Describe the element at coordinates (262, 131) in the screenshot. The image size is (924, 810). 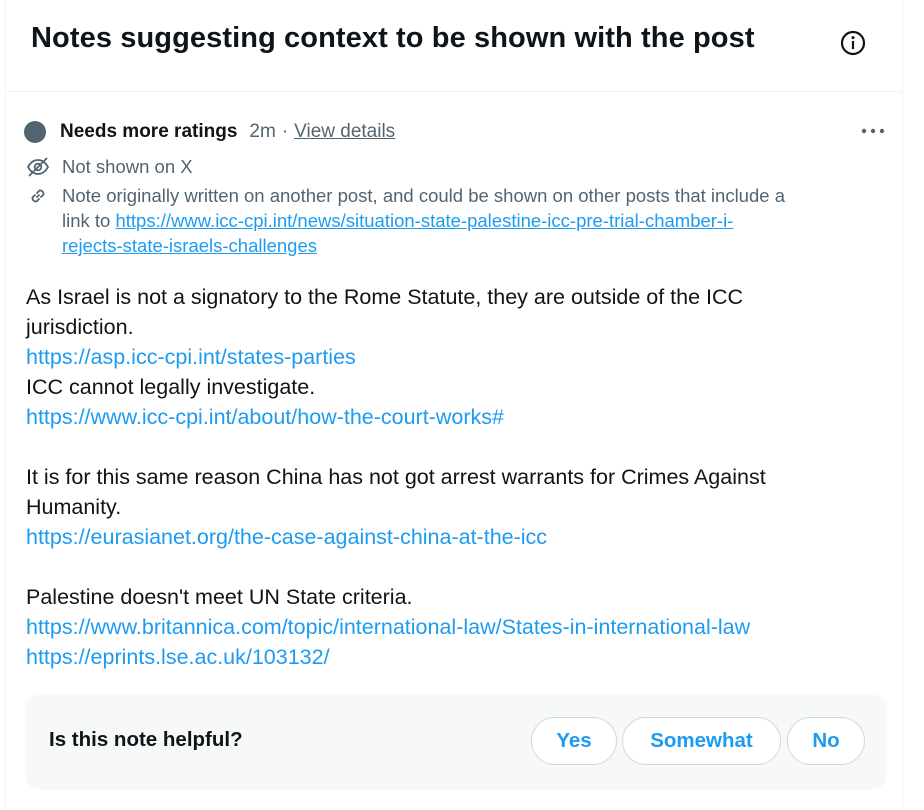
I see `note-timestamp: 2m` at that location.